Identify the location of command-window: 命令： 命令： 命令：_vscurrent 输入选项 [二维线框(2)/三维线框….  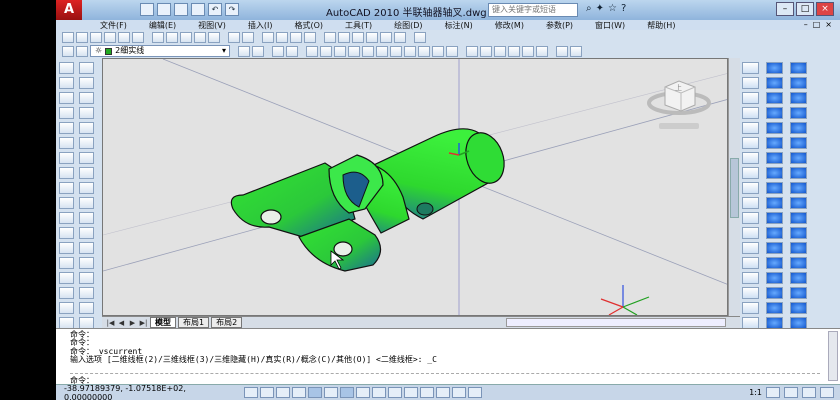
(448, 356).